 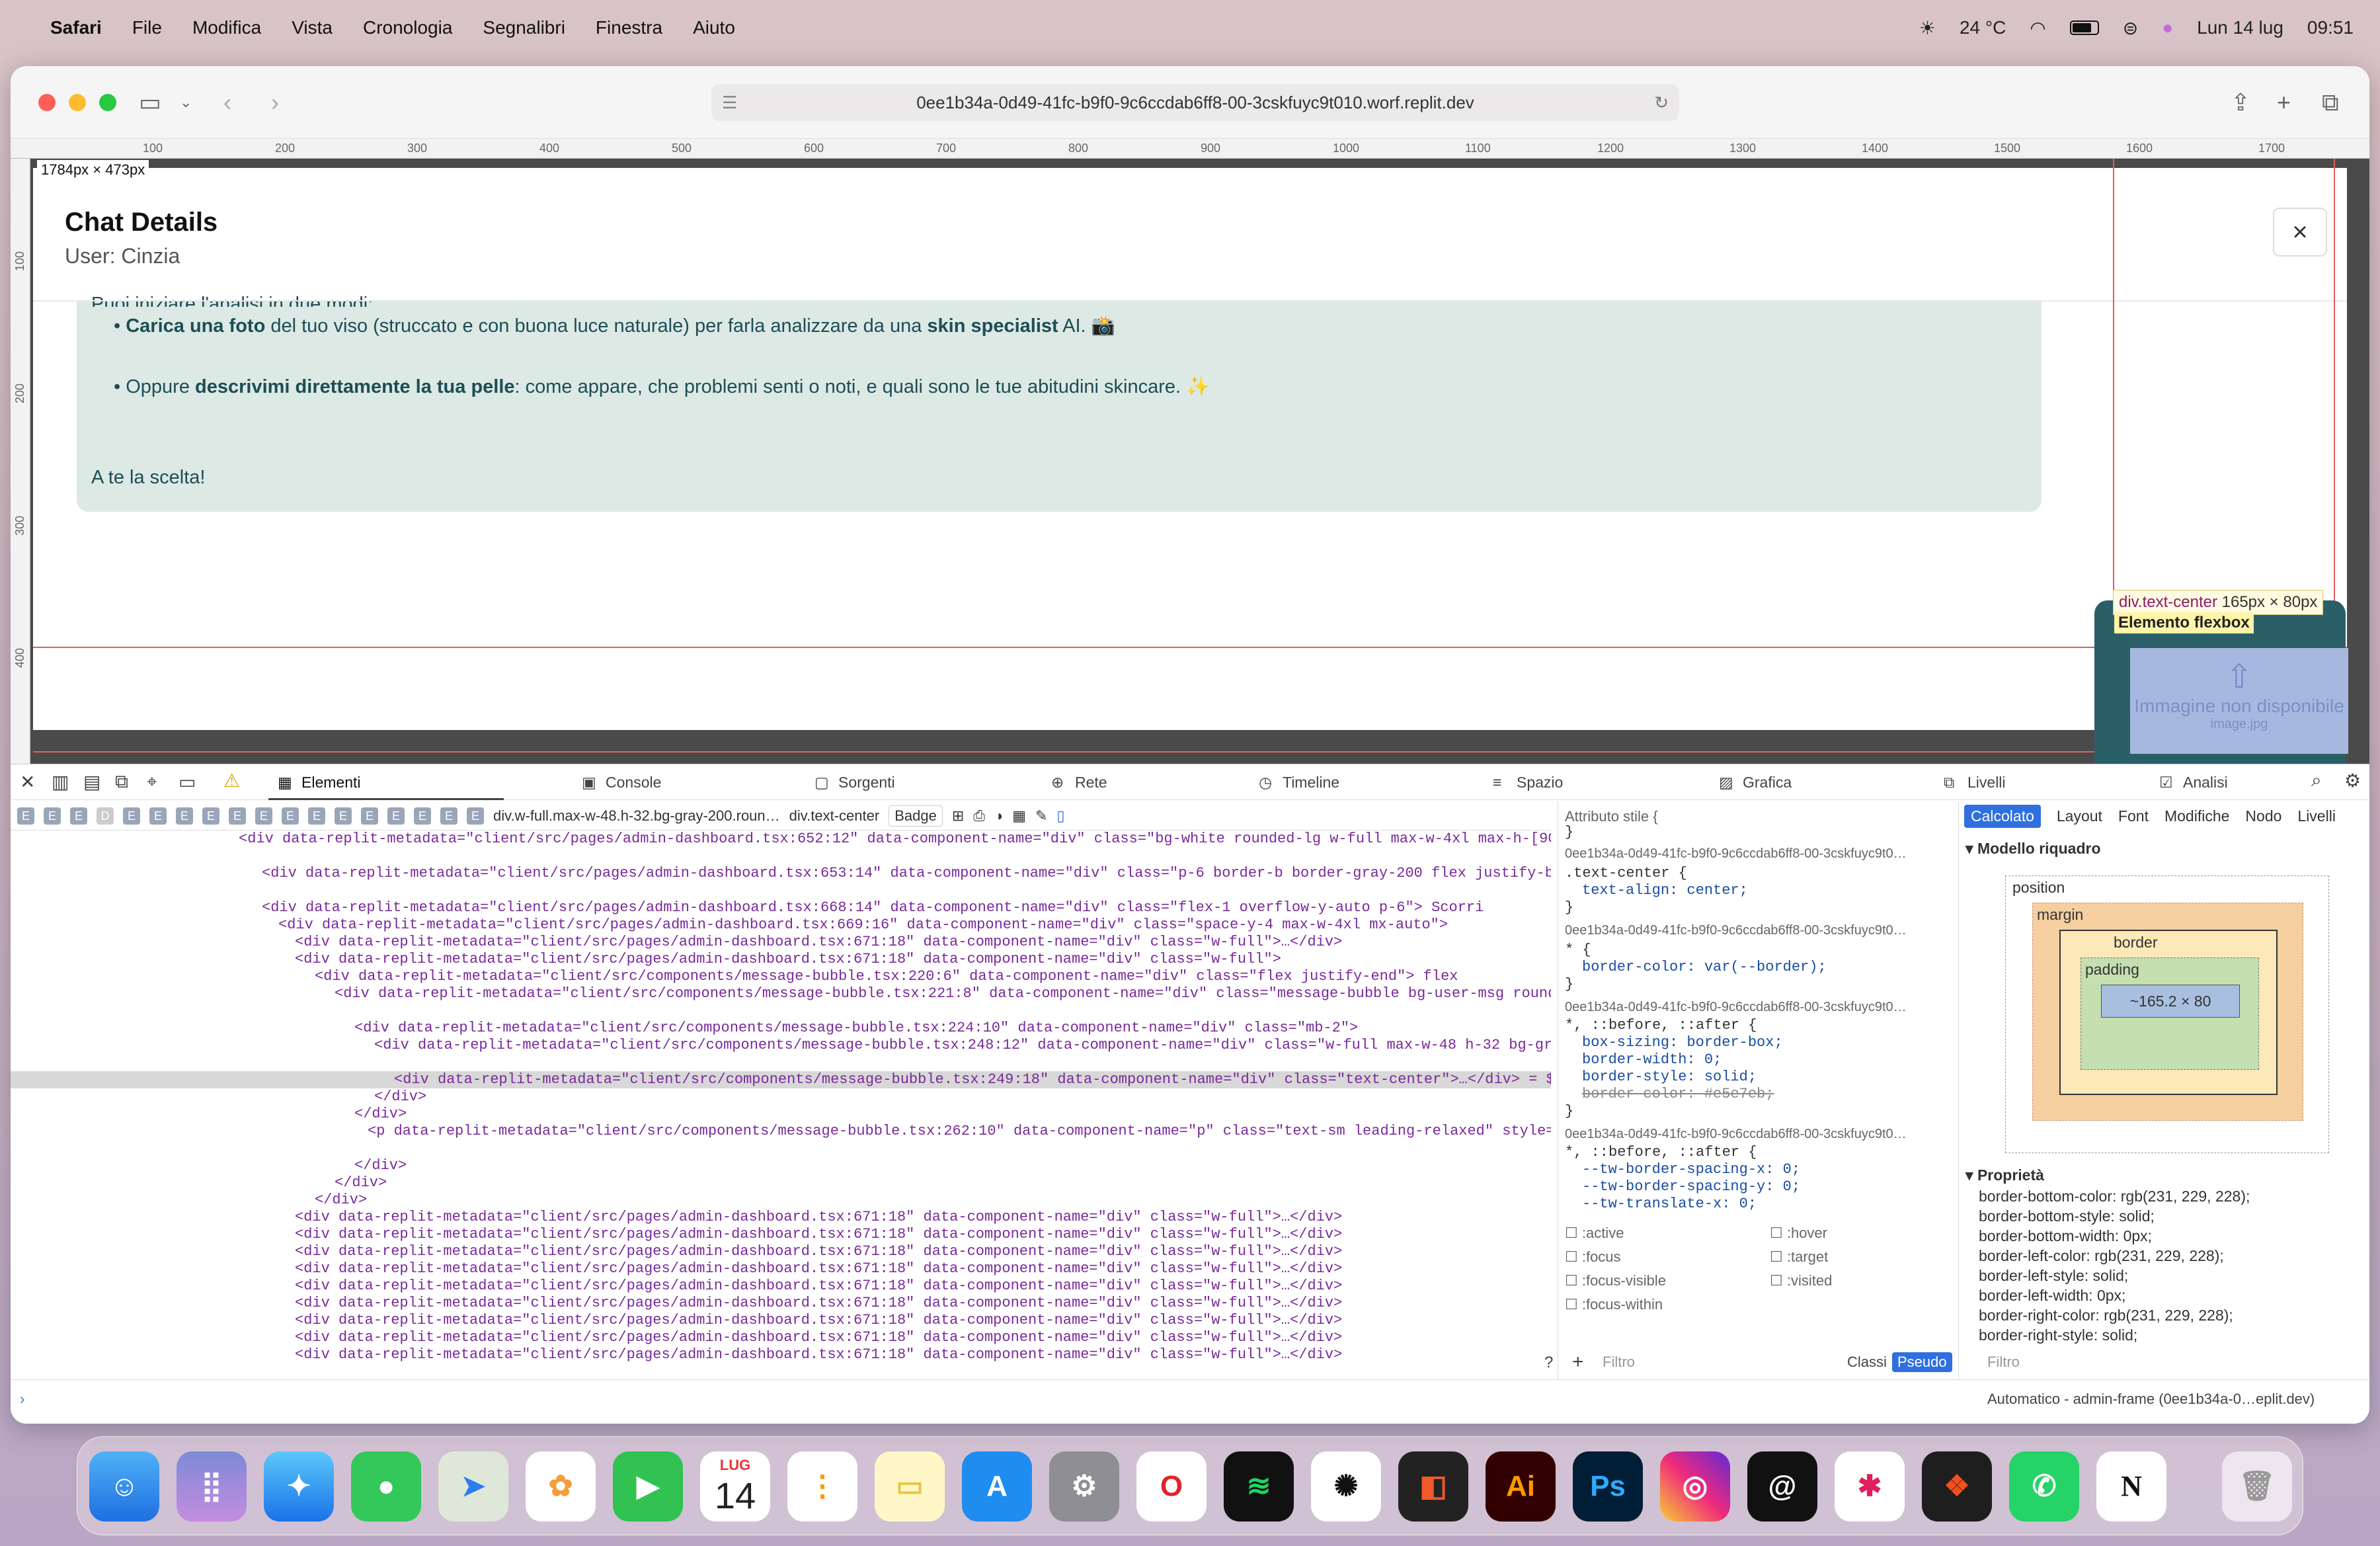 I want to click on tab-grafica: ▨ Grafica, so click(x=1751, y=782).